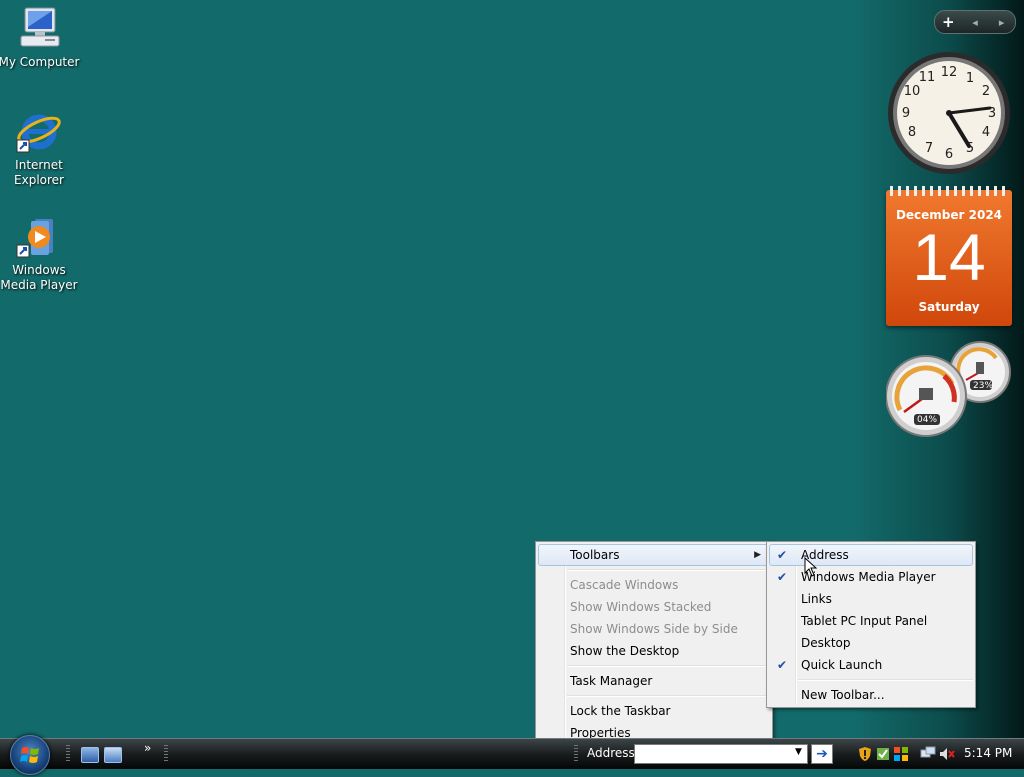 The height and width of the screenshot is (777, 1024). Describe the element at coordinates (927, 77) in the screenshot. I see `svg-text: 11` at that location.